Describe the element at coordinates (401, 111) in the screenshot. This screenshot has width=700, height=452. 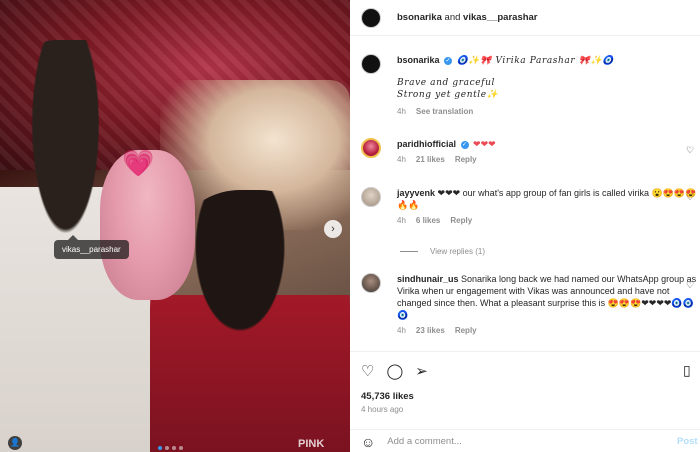
I see `caption-time: 4h` at that location.